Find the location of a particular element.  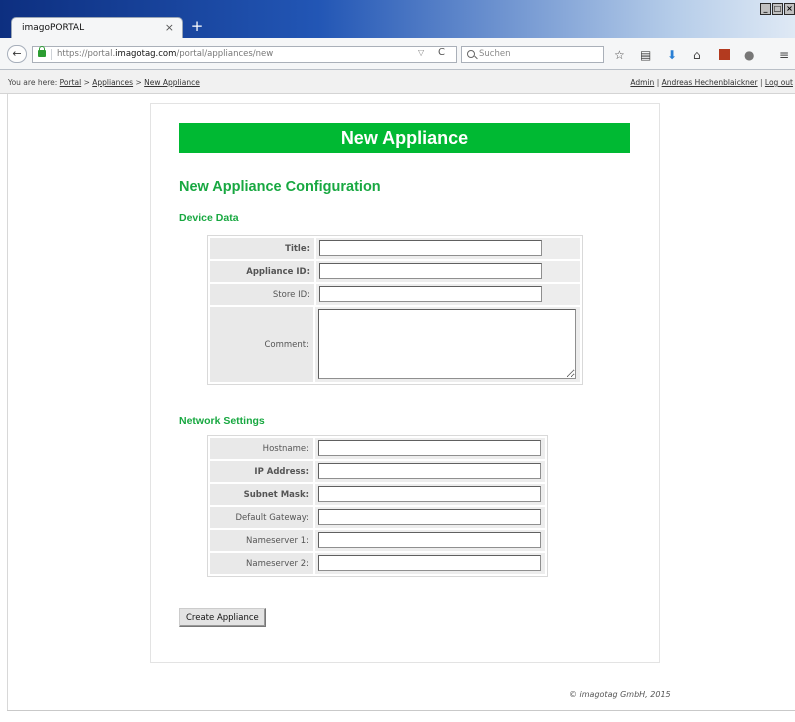

appliance-id-input is located at coordinates (430, 271).